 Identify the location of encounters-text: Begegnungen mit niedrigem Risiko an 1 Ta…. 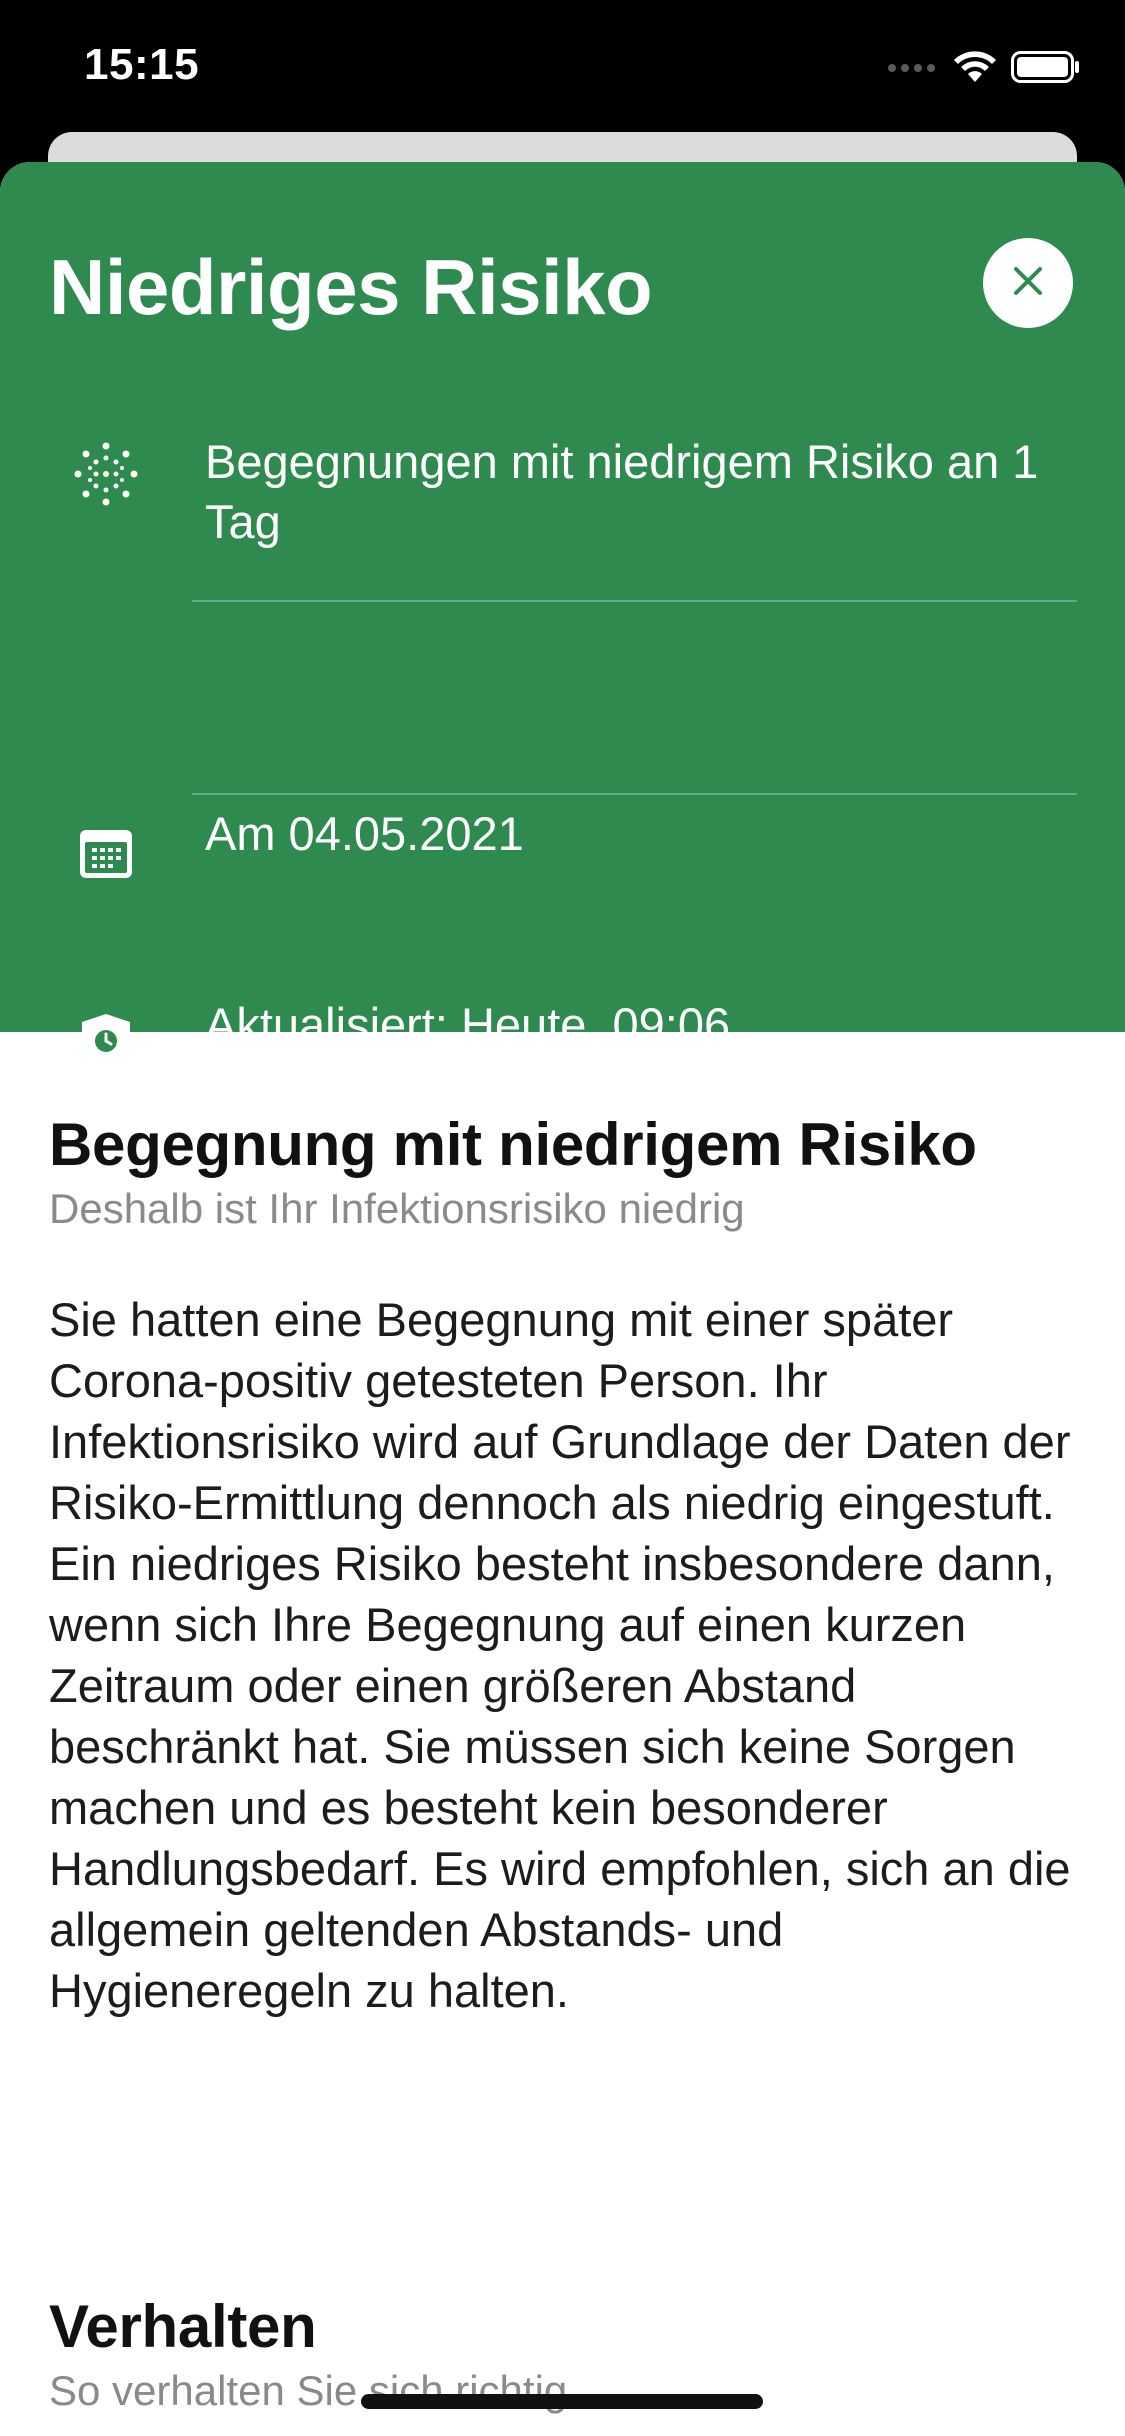
(622, 491).